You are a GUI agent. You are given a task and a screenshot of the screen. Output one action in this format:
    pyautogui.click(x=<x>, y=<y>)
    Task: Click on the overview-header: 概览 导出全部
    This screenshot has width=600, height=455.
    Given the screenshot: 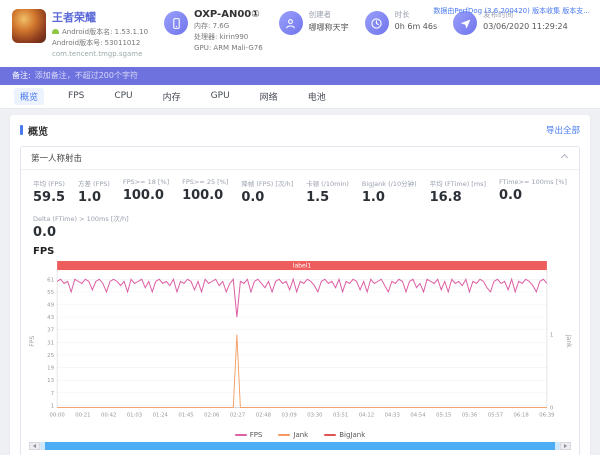 What is the action you would take?
    pyautogui.click(x=300, y=130)
    